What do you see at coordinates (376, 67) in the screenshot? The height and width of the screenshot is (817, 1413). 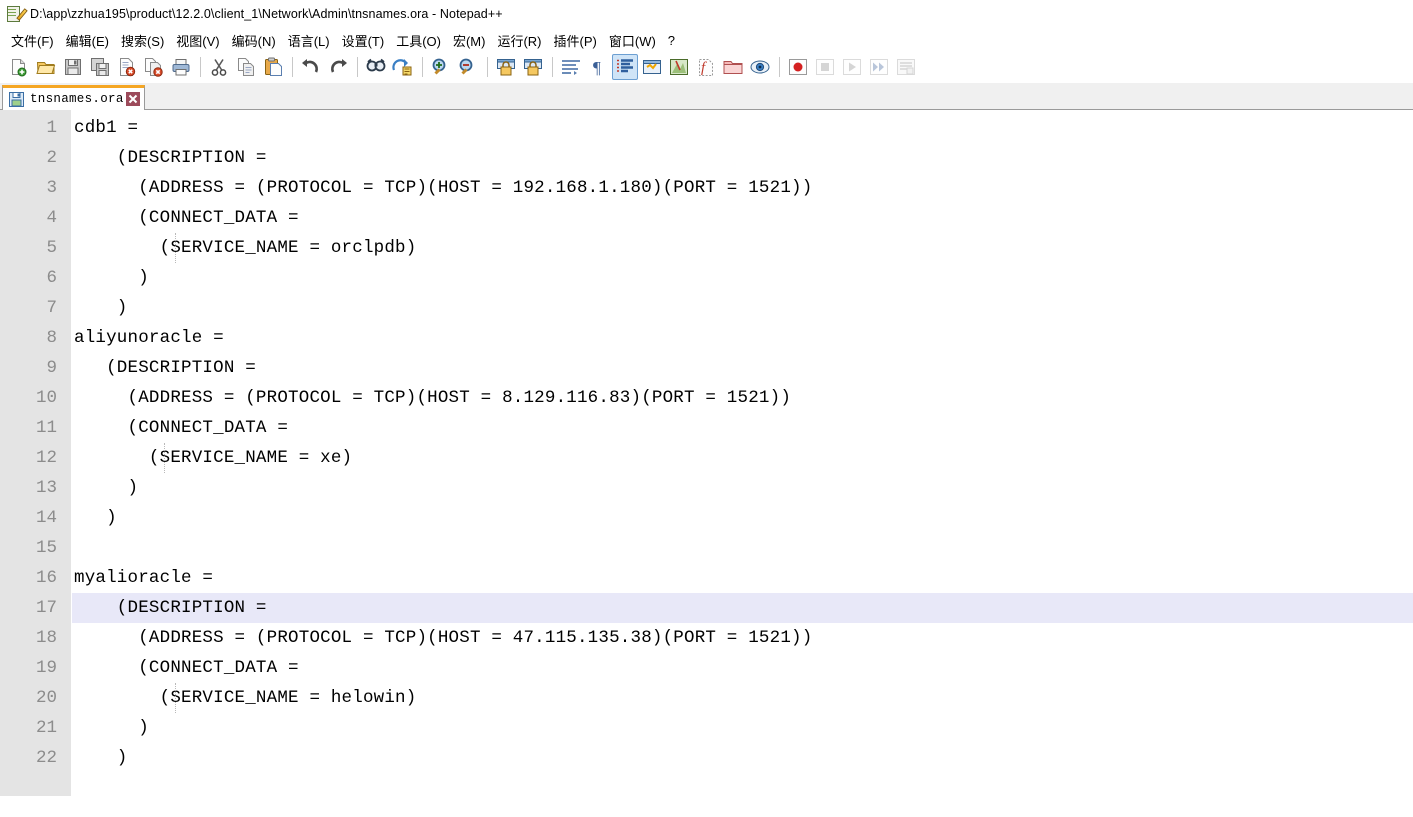 I see `find-icon` at bounding box center [376, 67].